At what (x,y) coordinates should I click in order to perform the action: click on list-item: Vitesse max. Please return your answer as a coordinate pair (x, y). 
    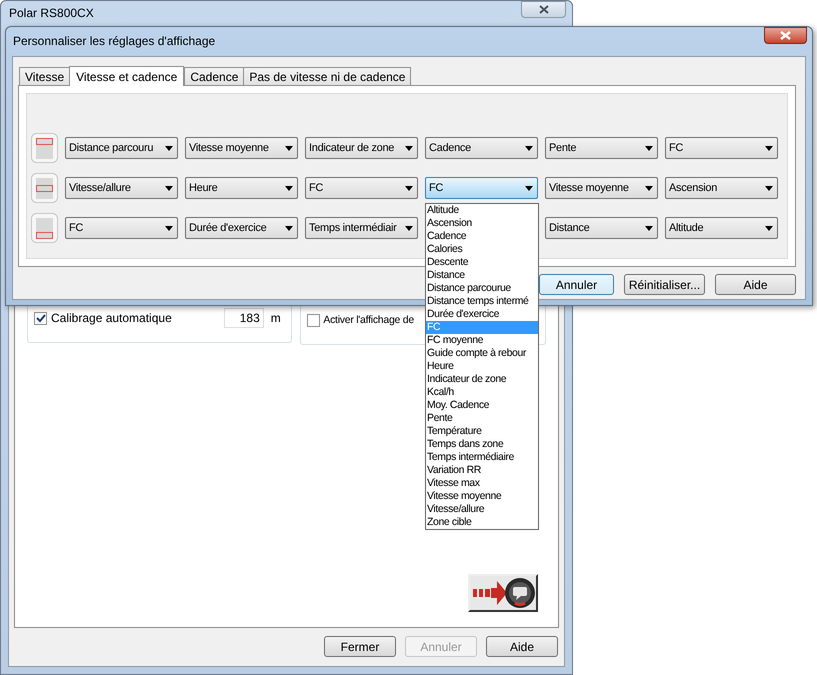
    Looking at the image, I should click on (482, 483).